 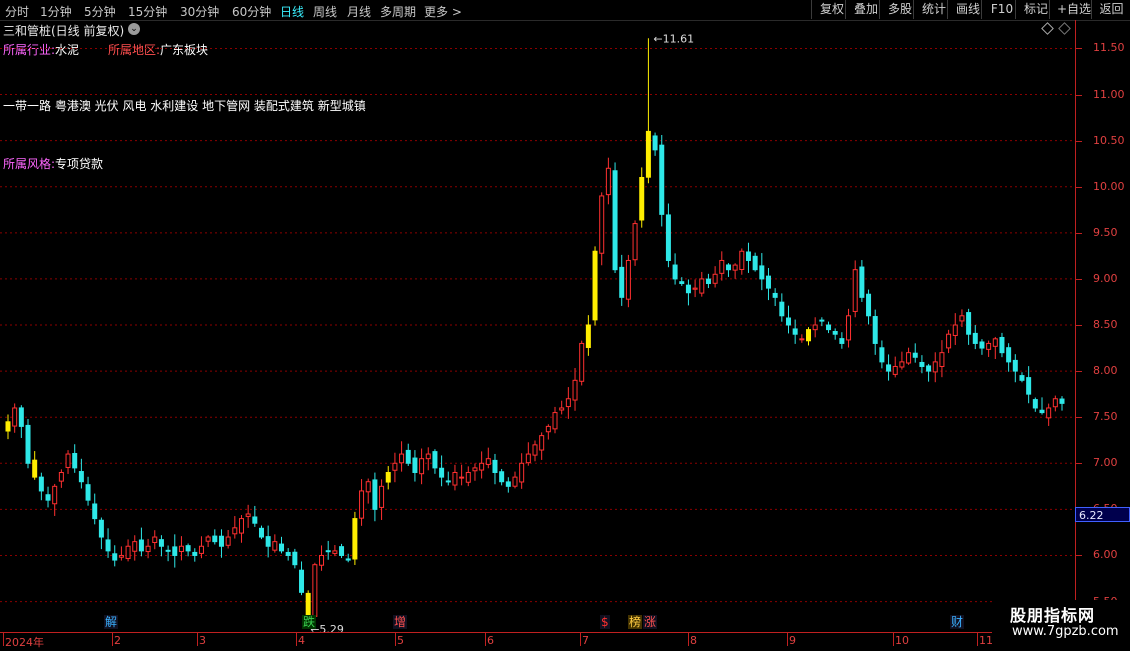 What do you see at coordinates (1105, 324) in the screenshot?
I see `price-tick-label: 8.50` at bounding box center [1105, 324].